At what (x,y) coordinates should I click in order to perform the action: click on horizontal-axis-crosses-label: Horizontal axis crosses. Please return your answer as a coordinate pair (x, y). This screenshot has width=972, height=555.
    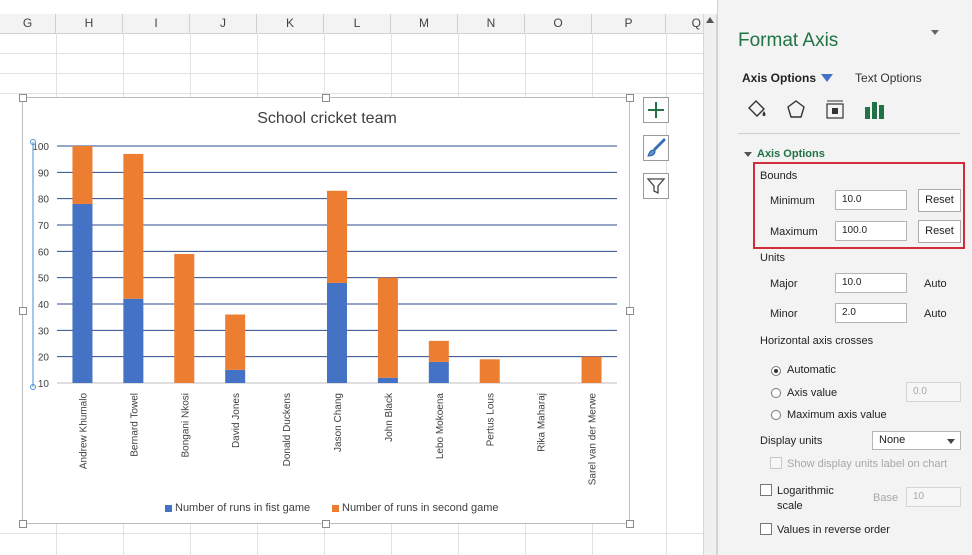
    Looking at the image, I should click on (817, 341).